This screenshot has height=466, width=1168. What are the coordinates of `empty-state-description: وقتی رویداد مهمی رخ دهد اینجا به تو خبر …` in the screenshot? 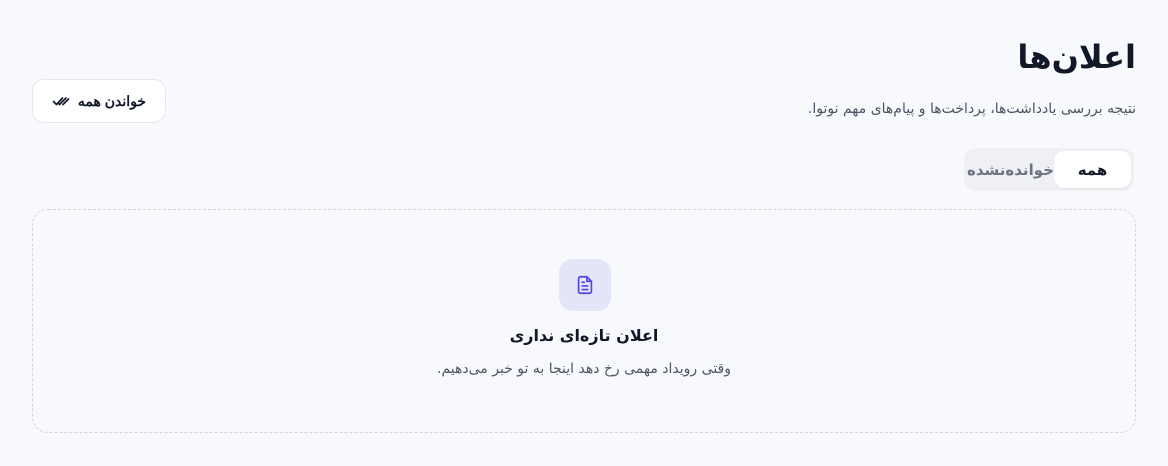 It's located at (584, 369).